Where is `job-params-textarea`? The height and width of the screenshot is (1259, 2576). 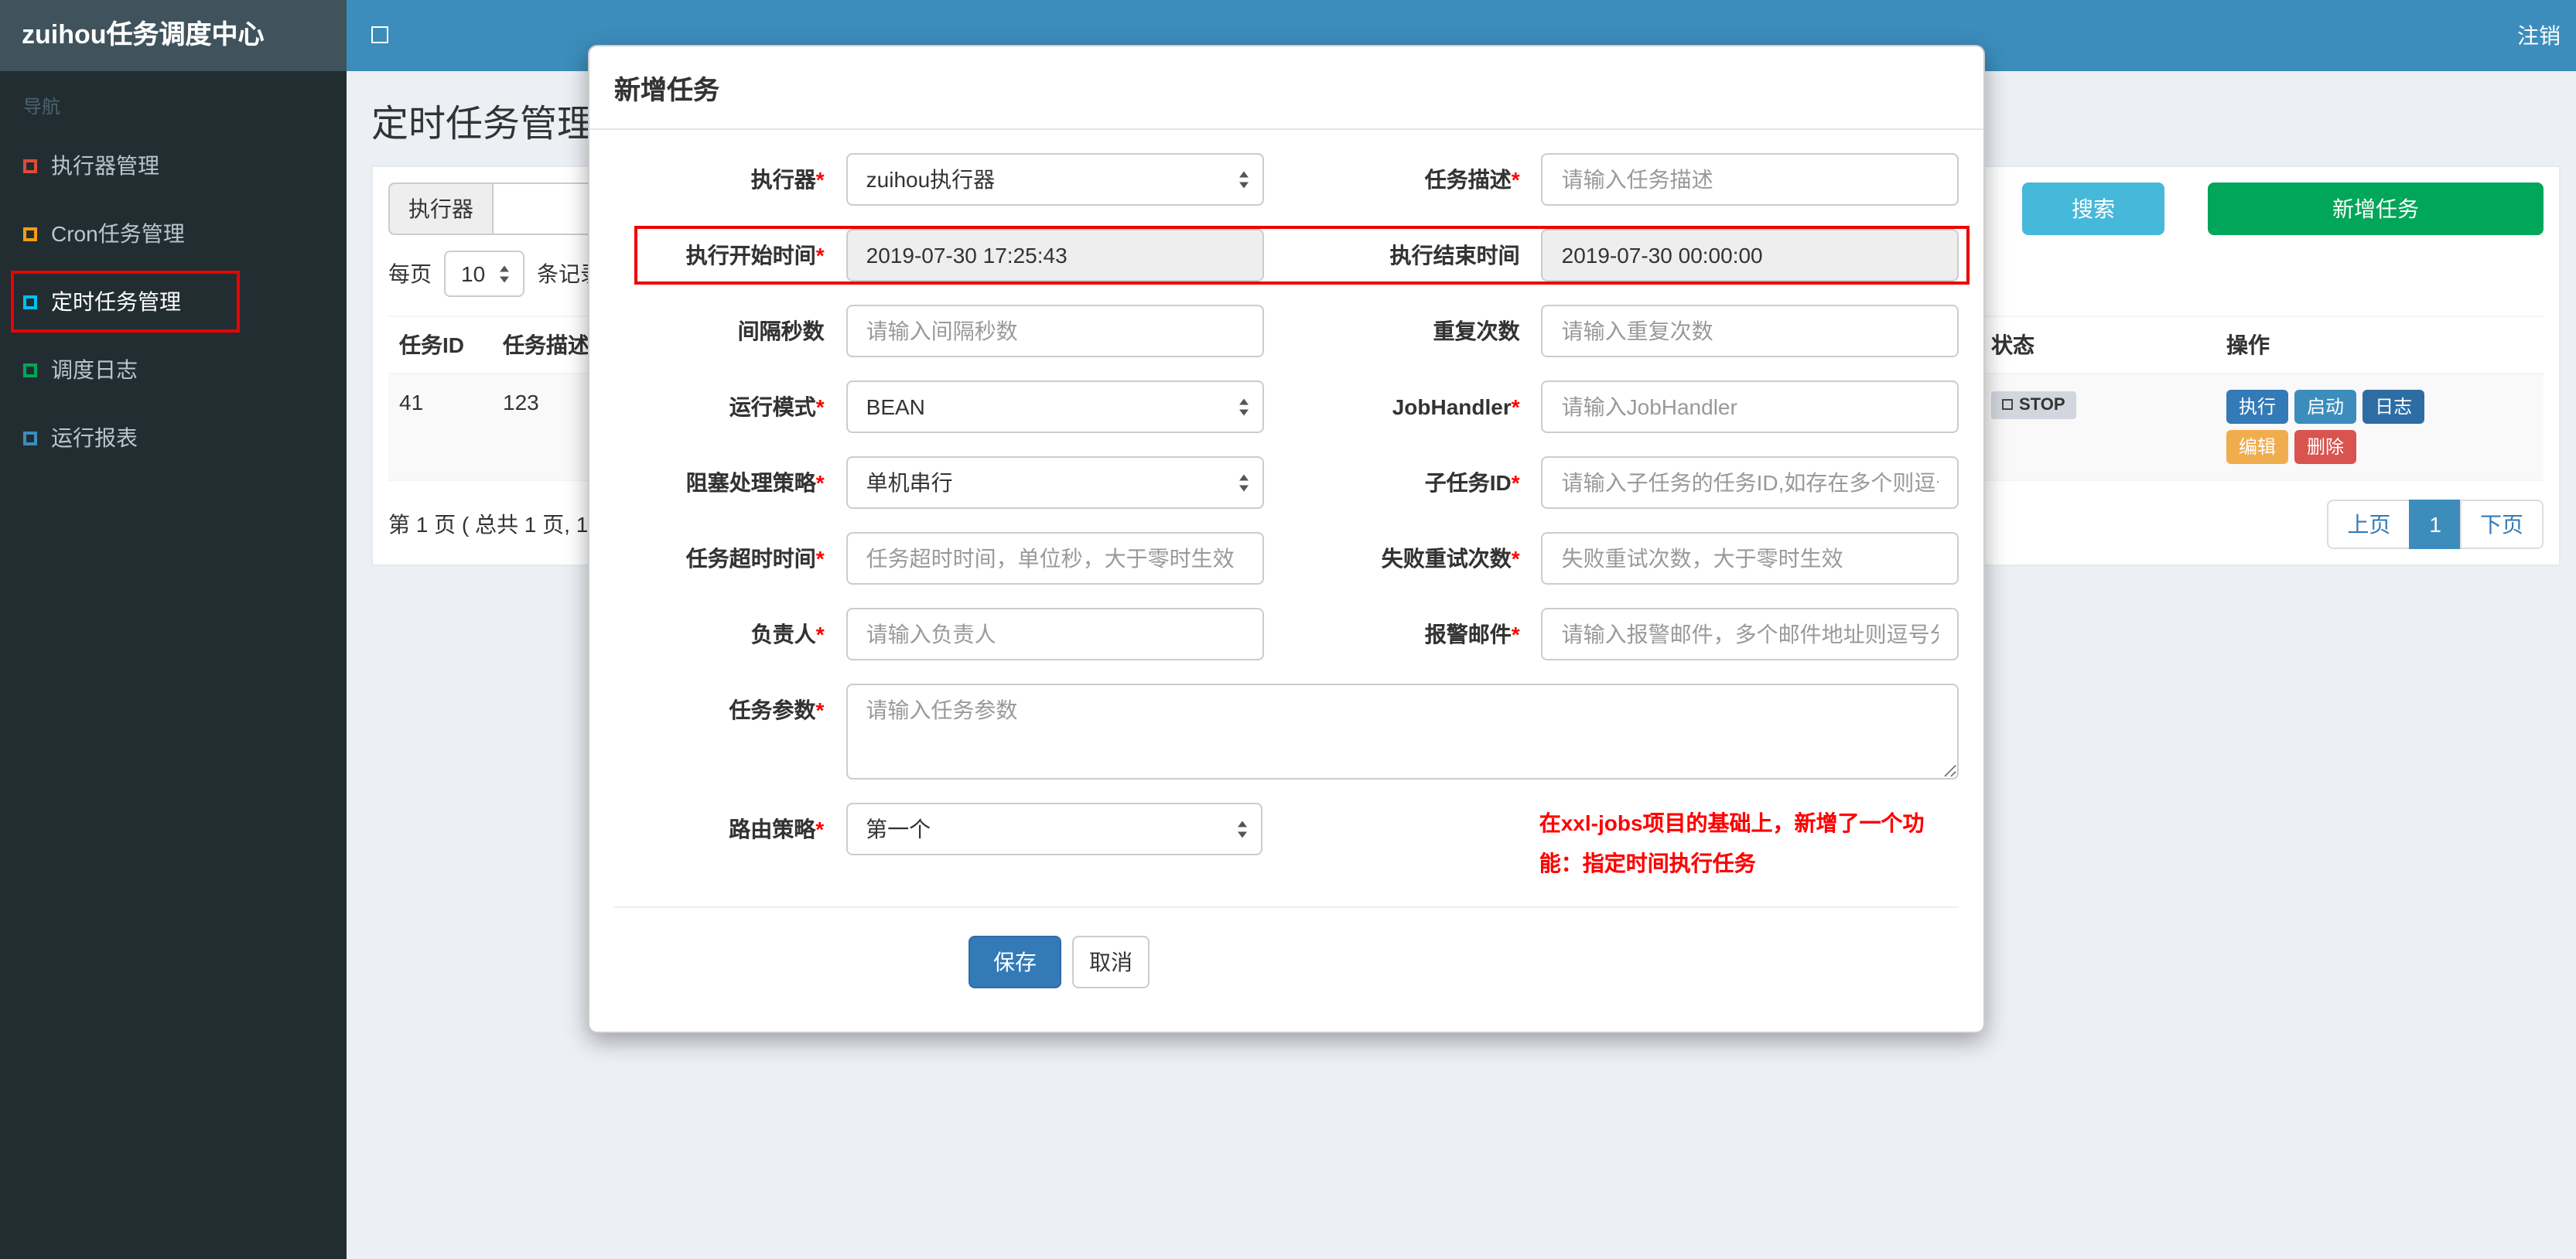
job-params-textarea is located at coordinates (1402, 732).